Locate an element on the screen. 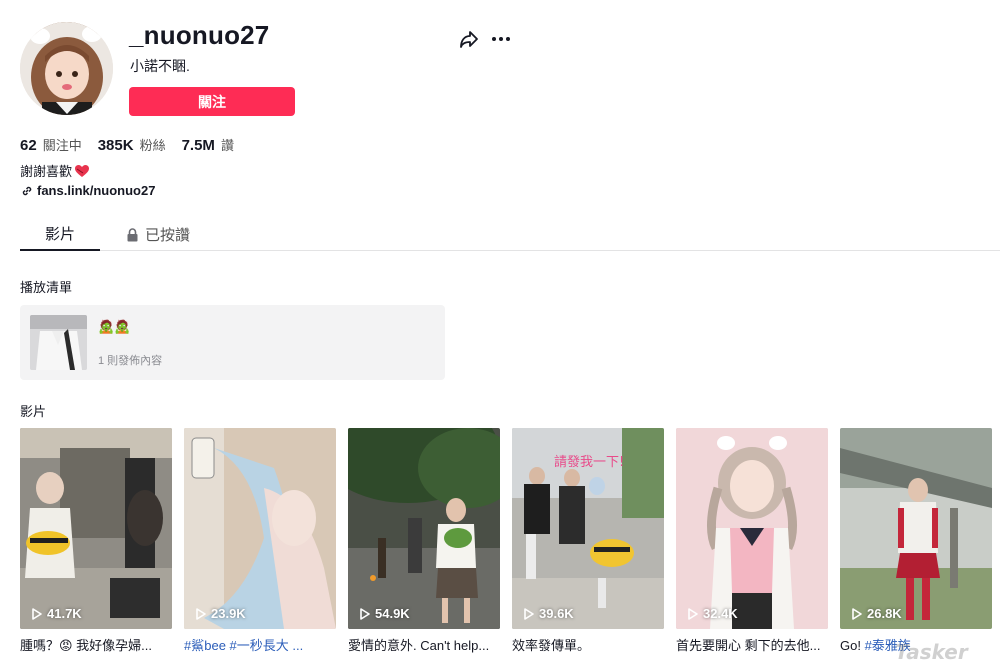  stat-likes: 7.5M 讚 is located at coordinates (208, 144).